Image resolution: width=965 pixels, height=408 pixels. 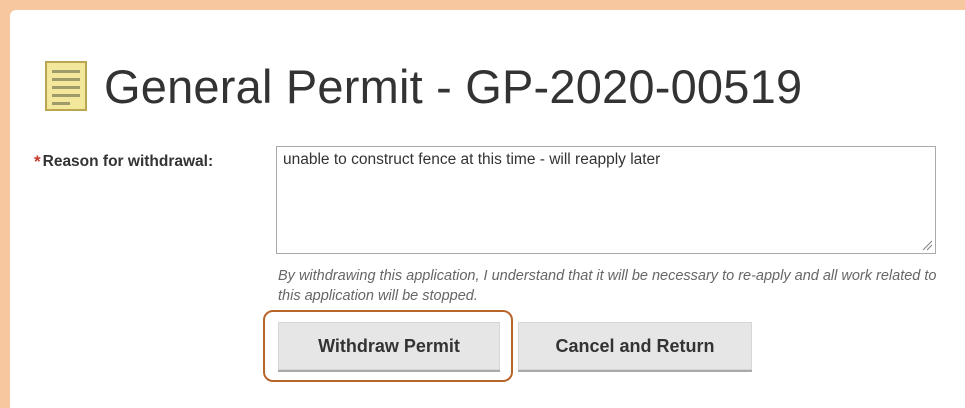 What do you see at coordinates (927, 245) in the screenshot?
I see `resize-grip-icon` at bounding box center [927, 245].